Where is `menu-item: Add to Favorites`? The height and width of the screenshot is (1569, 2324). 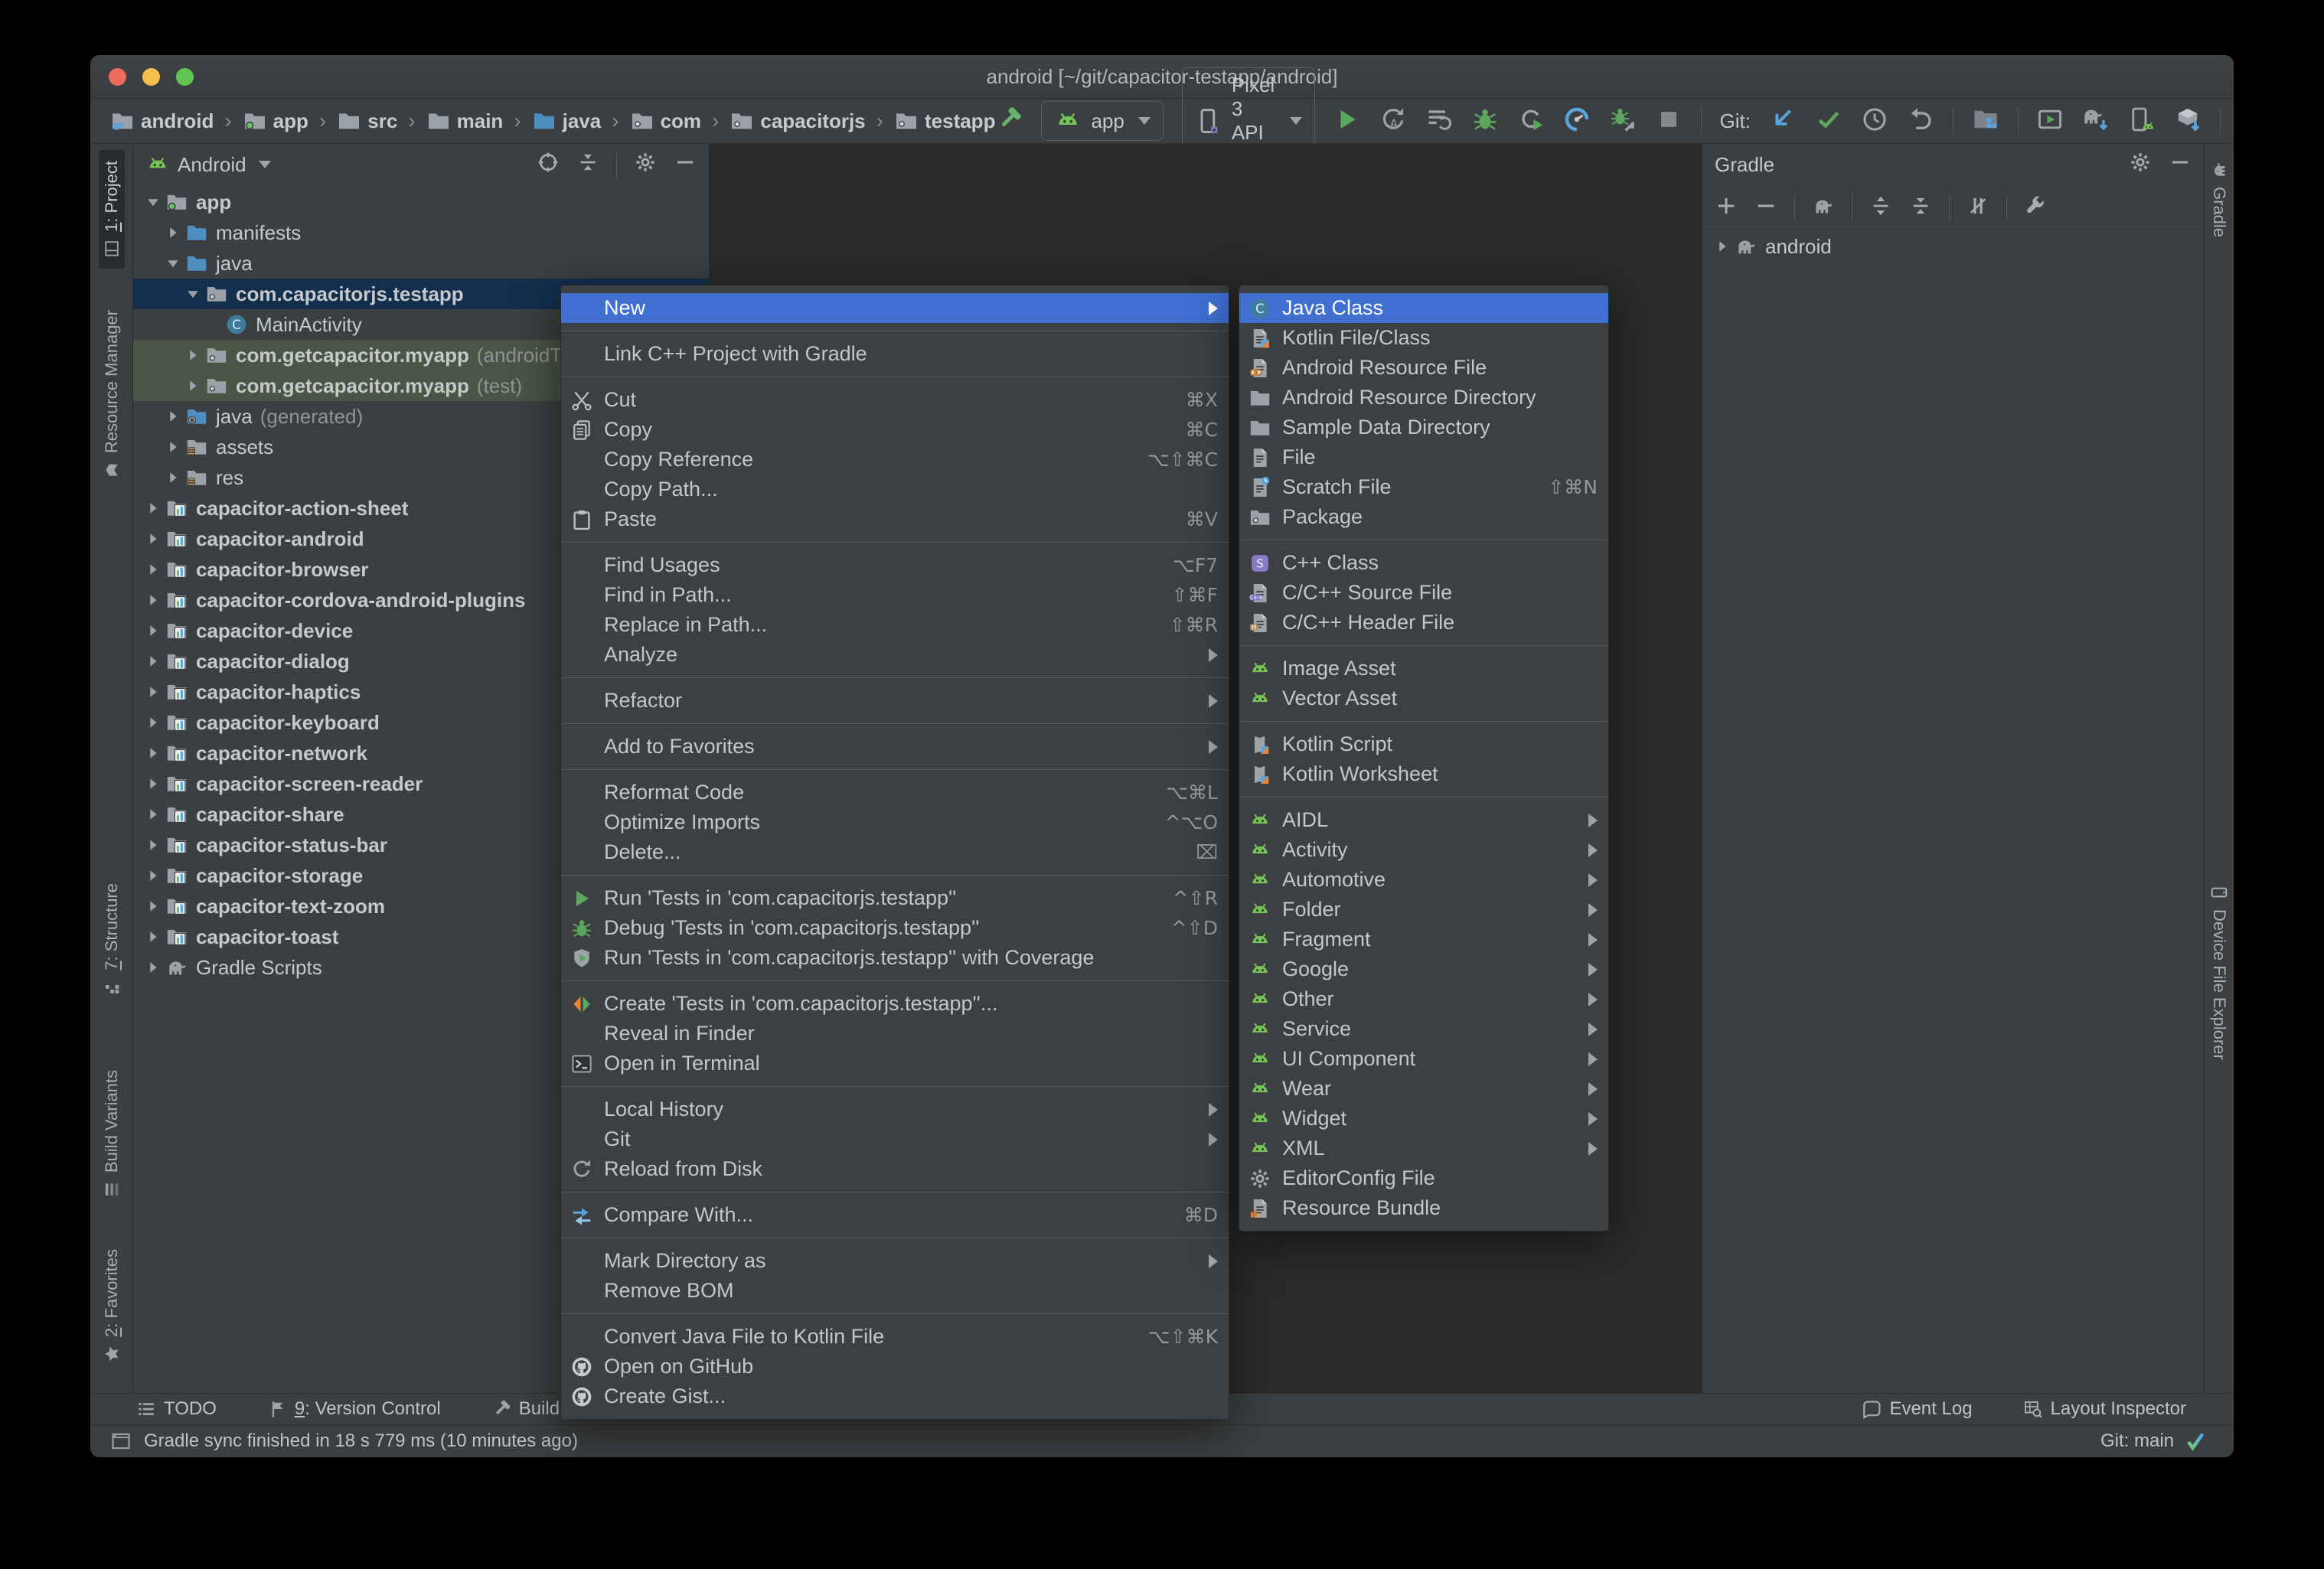
menu-item: Add to Favorites is located at coordinates (895, 747).